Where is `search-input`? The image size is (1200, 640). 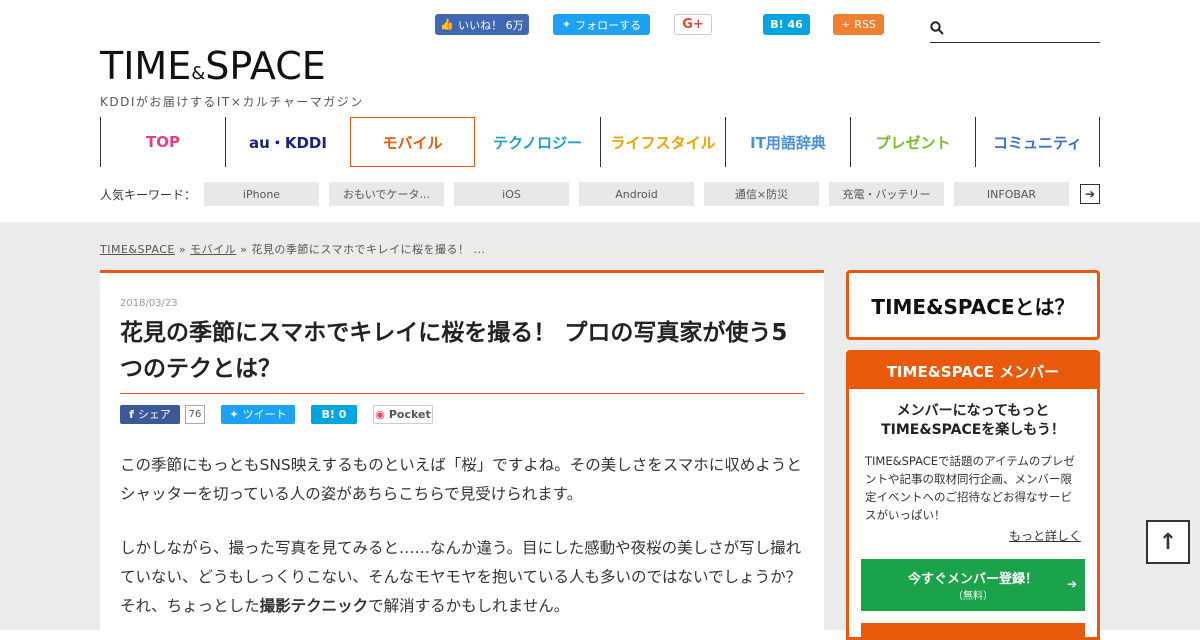
search-input is located at coordinates (1025, 29).